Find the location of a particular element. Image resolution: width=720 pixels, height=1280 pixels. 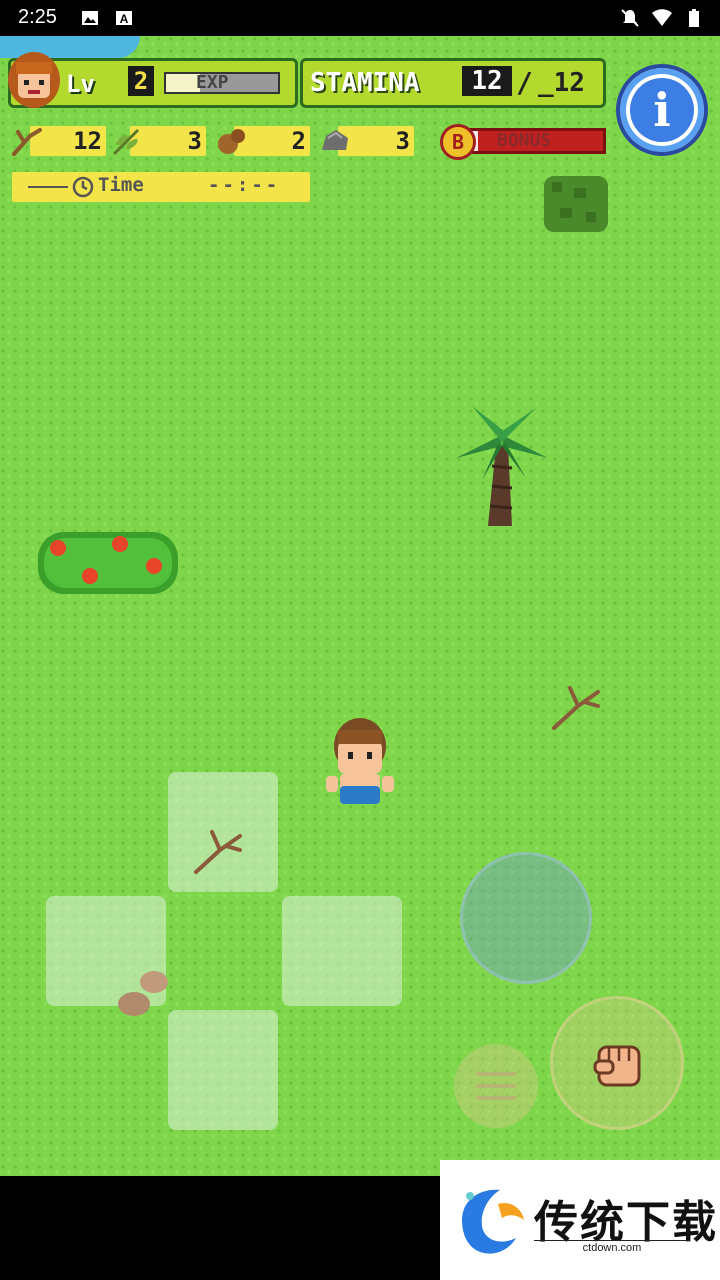

menu-button is located at coordinates (496, 1086).